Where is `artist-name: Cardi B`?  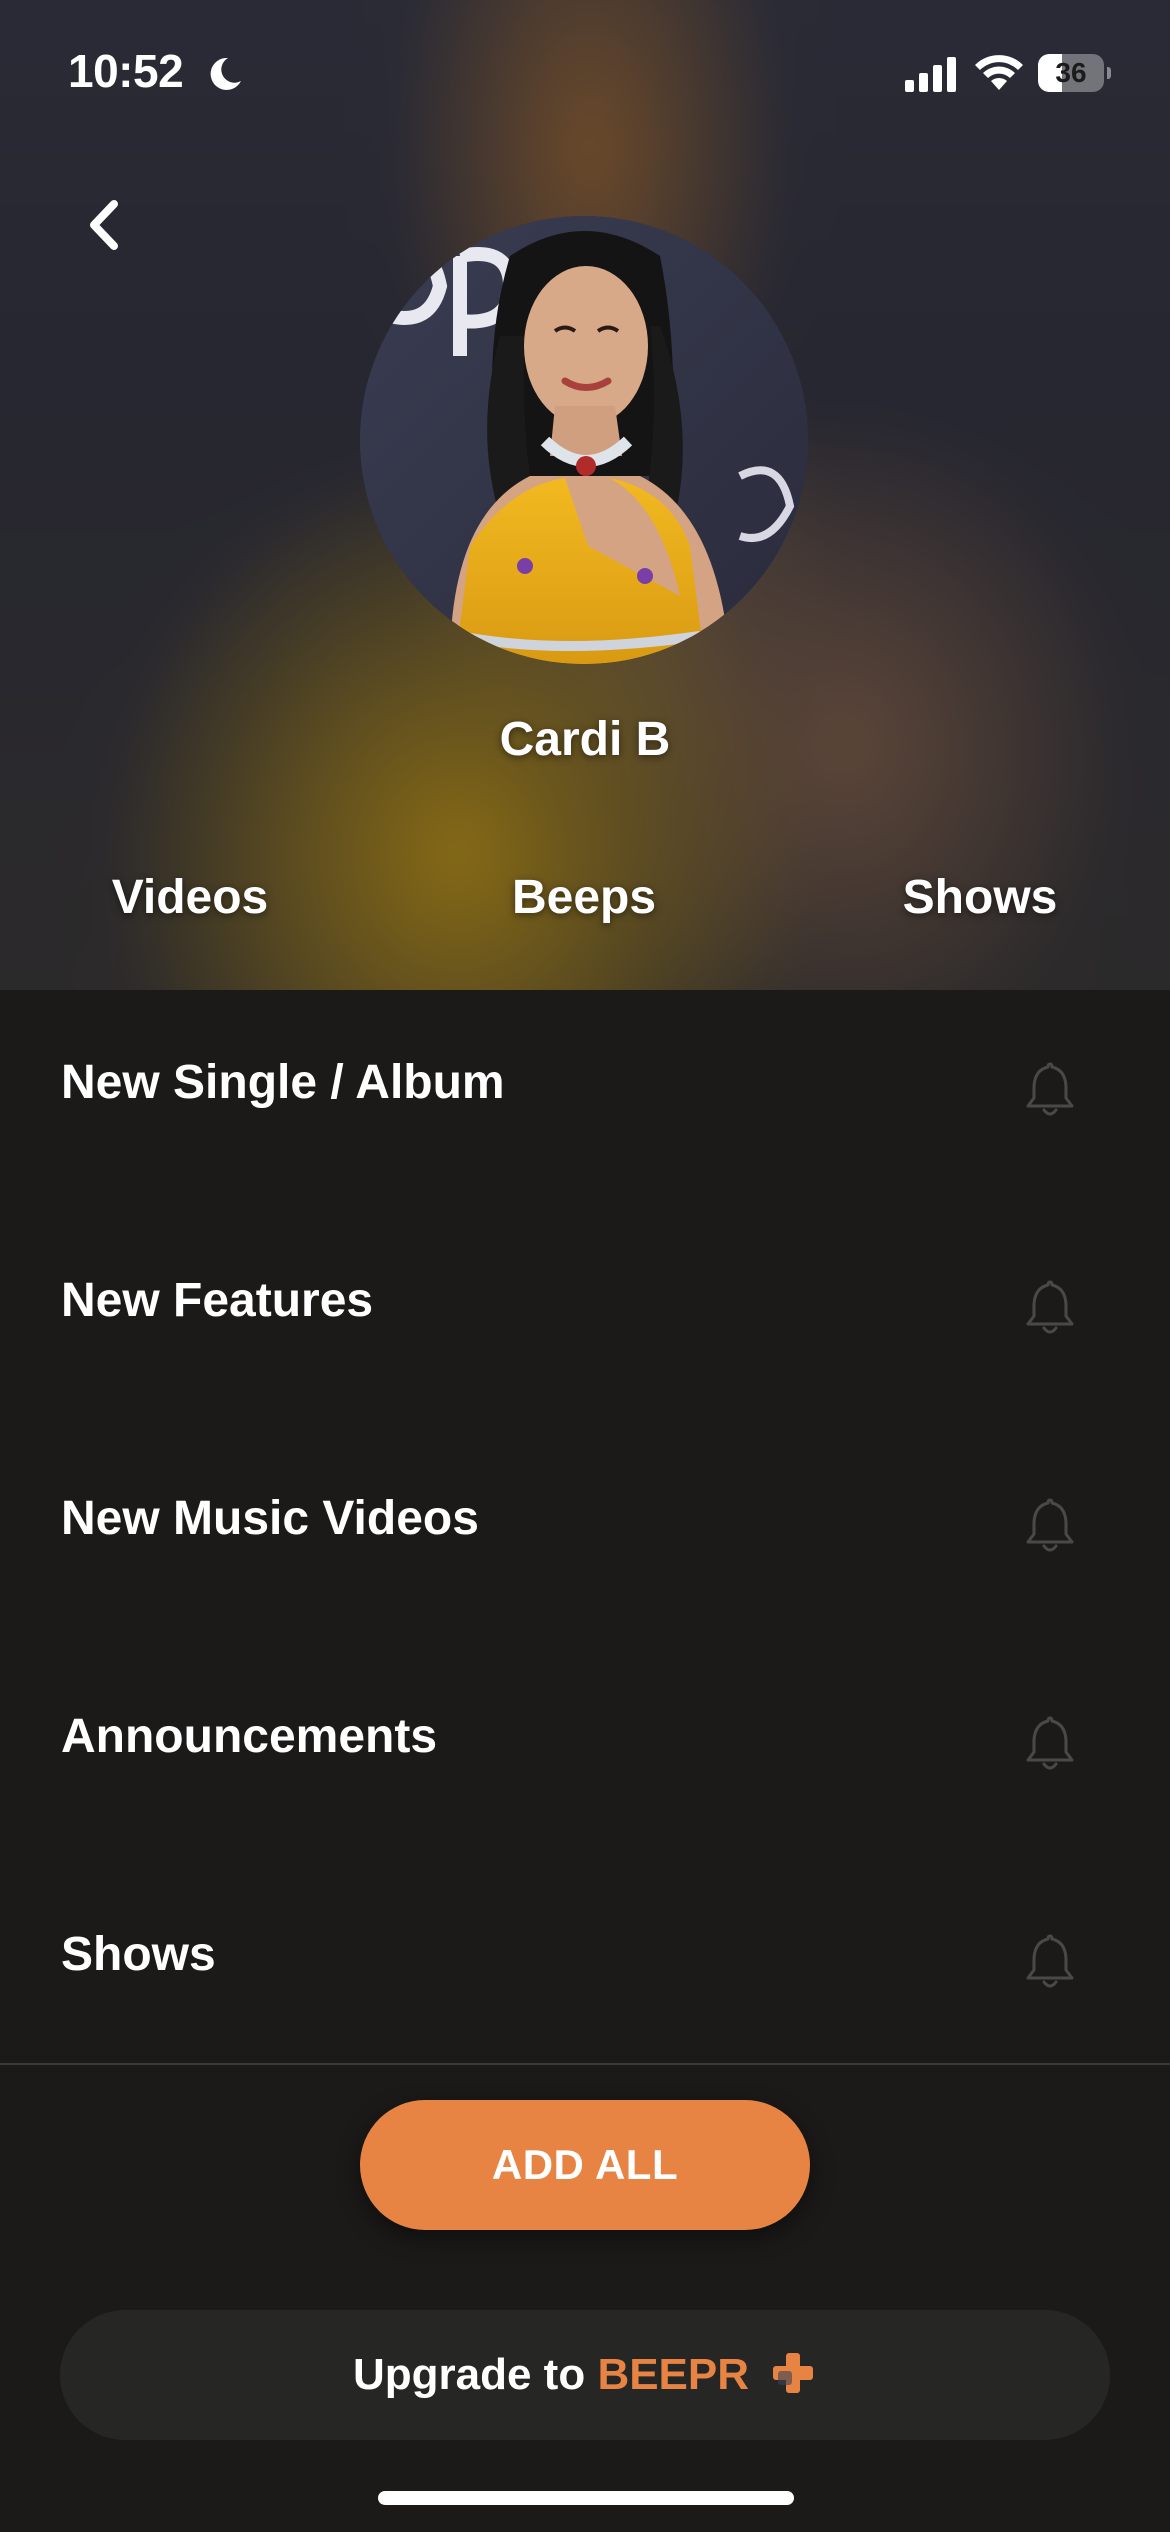 artist-name: Cardi B is located at coordinates (585, 739).